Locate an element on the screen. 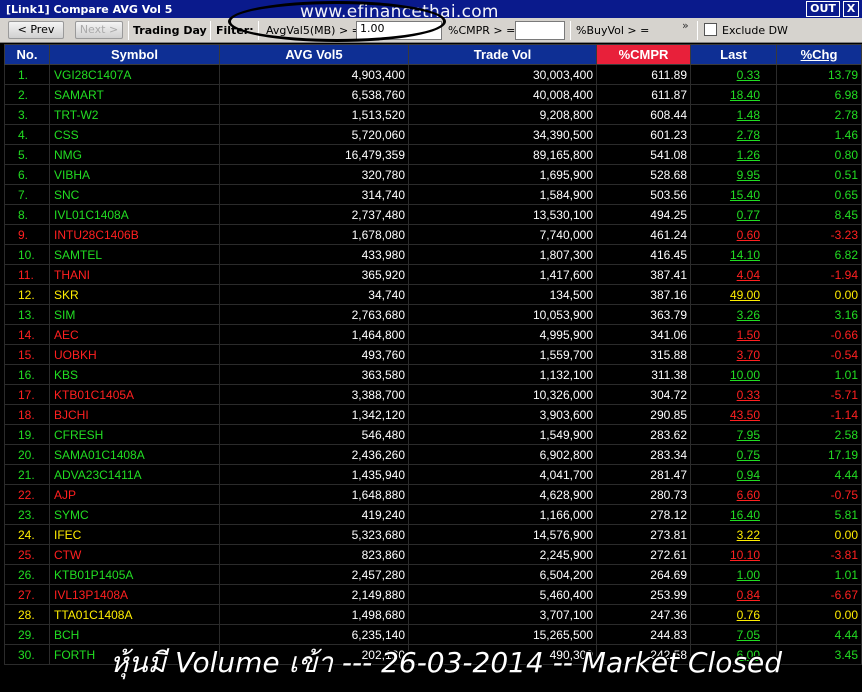  last-price-cell: 14.10 is located at coordinates (733, 254).